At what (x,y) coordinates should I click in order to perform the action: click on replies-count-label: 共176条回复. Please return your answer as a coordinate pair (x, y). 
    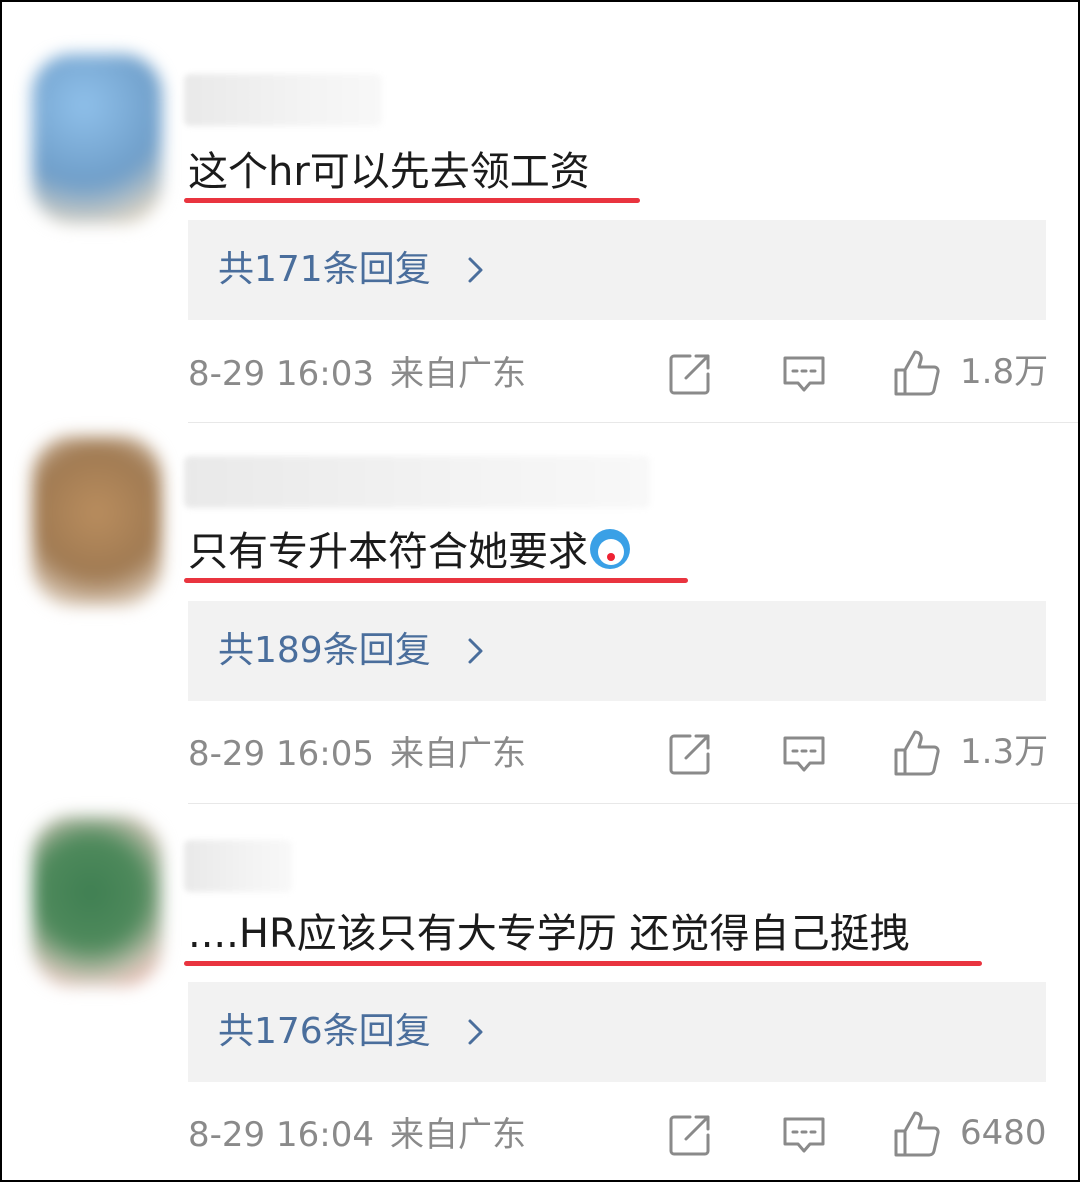
    Looking at the image, I should click on (324, 1031).